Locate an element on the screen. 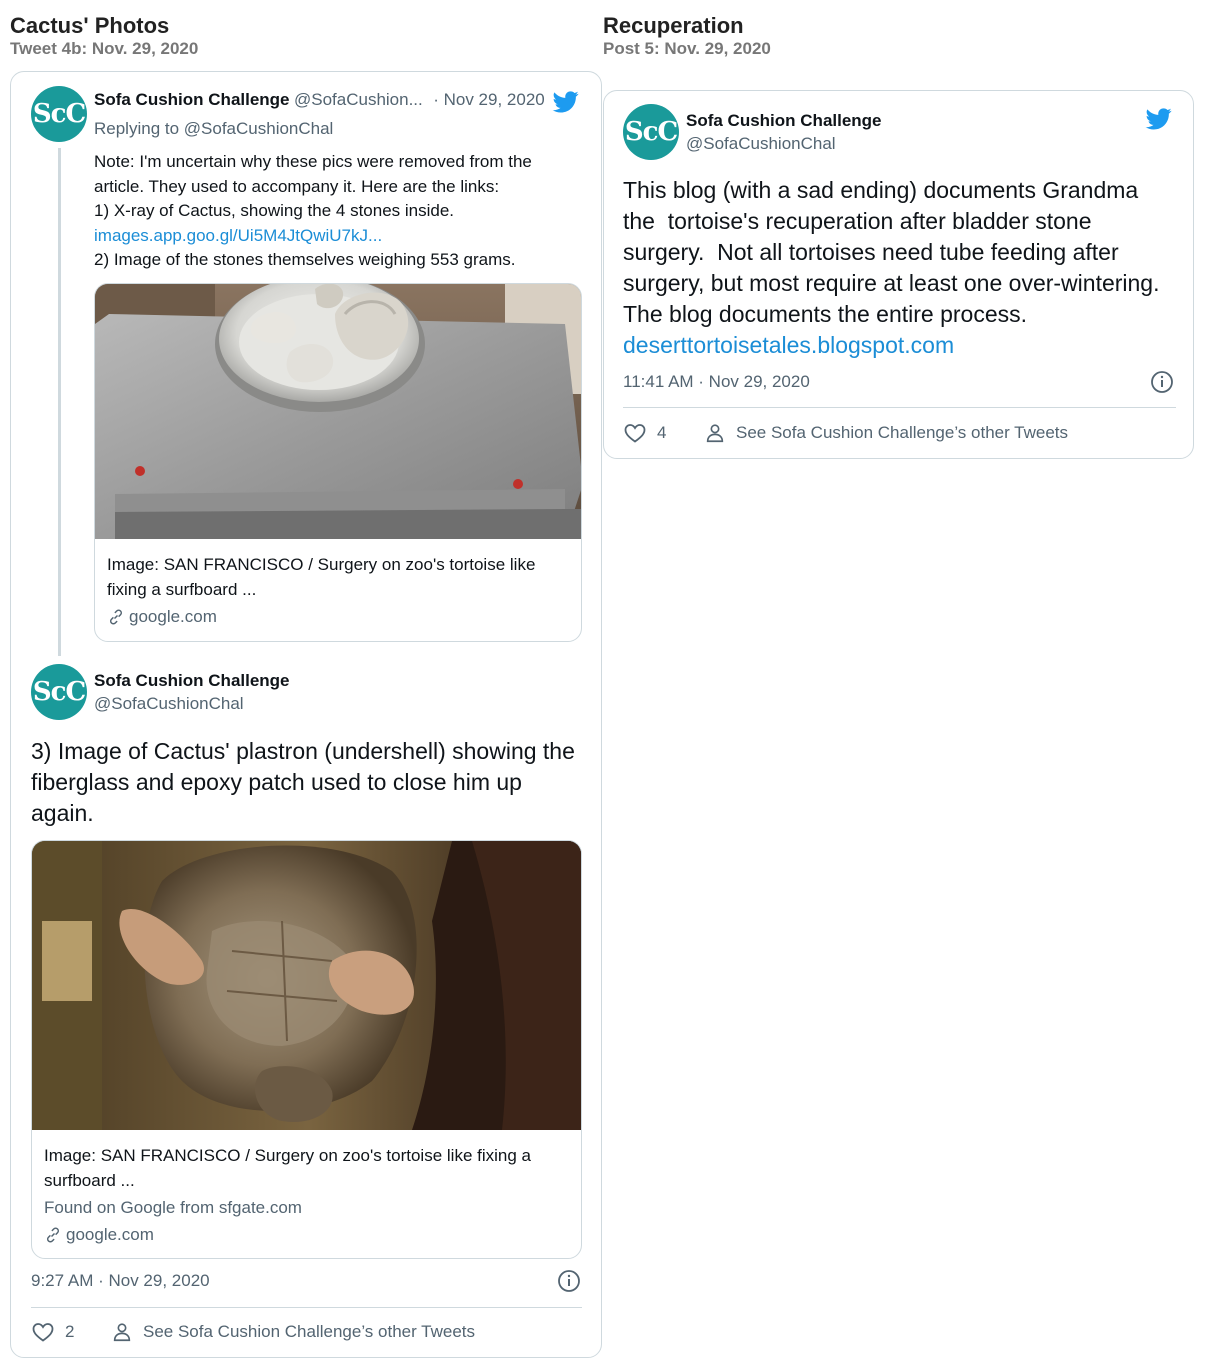 Image resolution: width=1206 pixels, height=1371 pixels. like-button: 4 is located at coordinates (644, 433).